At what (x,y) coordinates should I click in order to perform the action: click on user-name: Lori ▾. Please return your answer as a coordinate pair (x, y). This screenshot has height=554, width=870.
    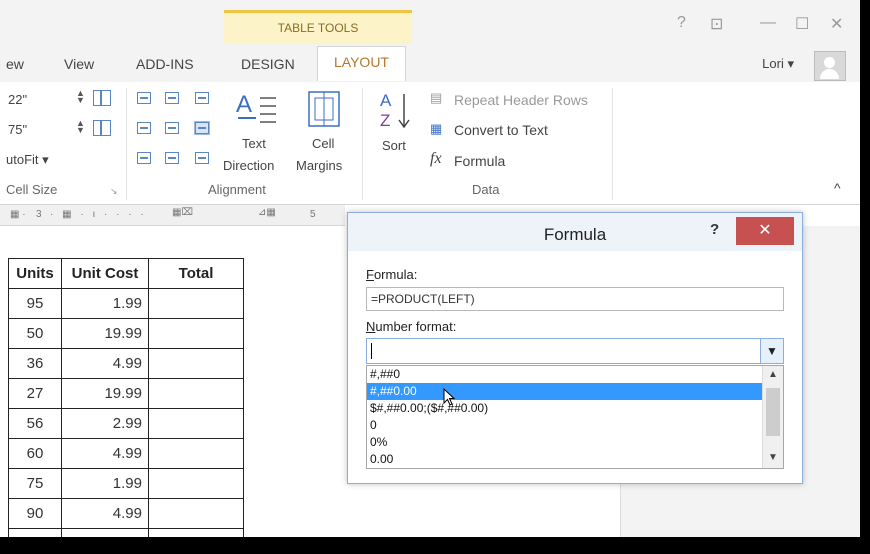
    Looking at the image, I should click on (778, 64).